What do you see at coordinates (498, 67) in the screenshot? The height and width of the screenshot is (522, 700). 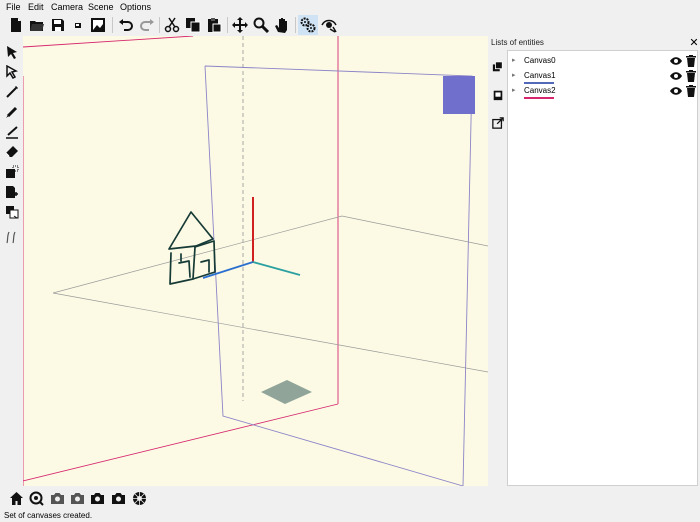 I see `layers-icon` at bounding box center [498, 67].